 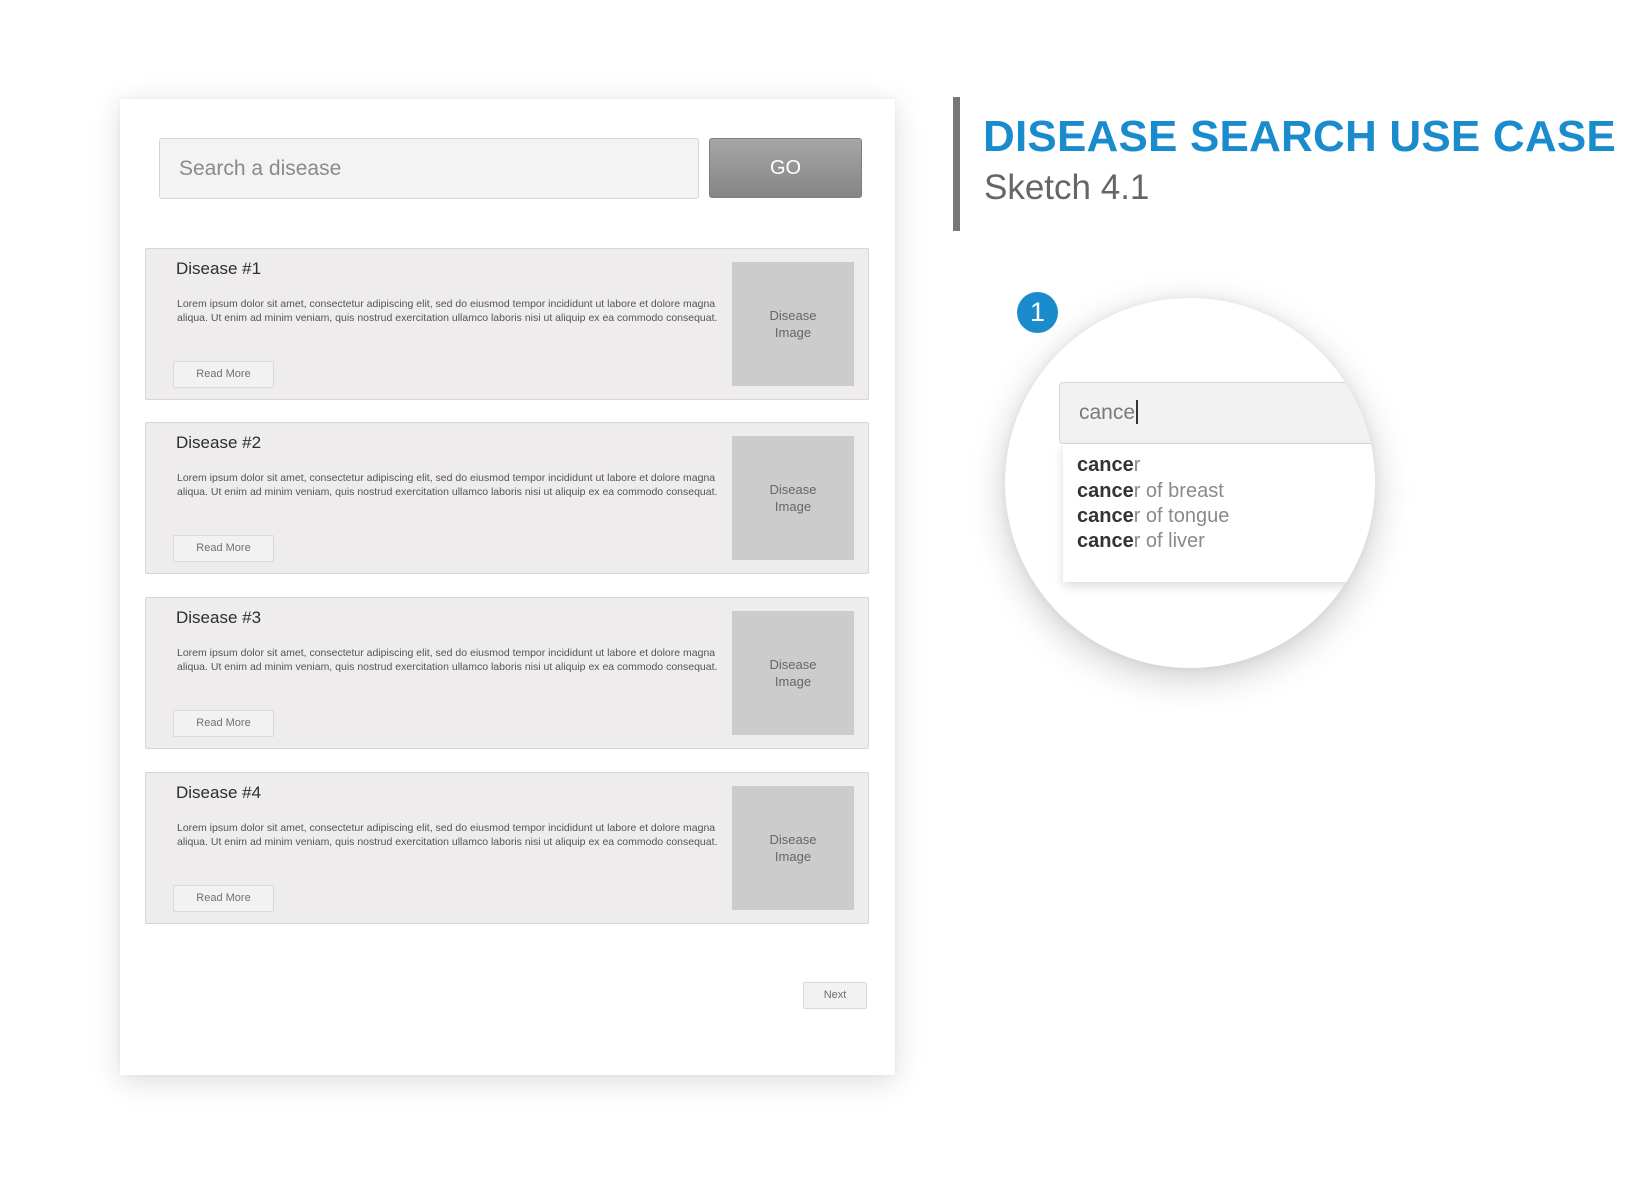 What do you see at coordinates (1181, 516) in the screenshot?
I see `suggestion-rest: r of tongue` at bounding box center [1181, 516].